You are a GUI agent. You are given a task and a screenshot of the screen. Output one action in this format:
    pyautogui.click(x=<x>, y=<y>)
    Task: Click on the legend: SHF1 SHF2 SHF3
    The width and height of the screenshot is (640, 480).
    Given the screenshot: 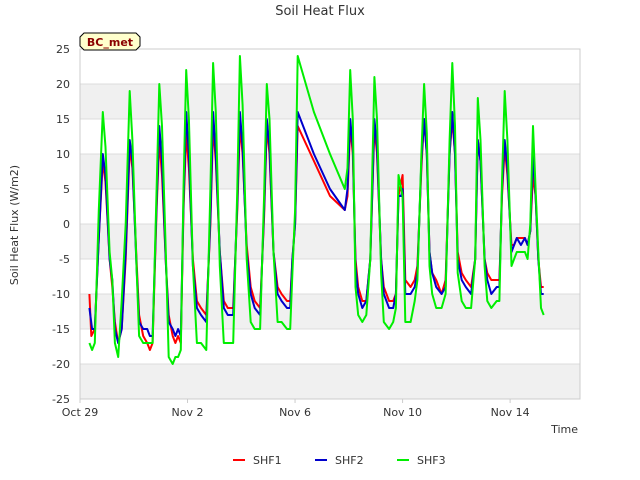 What is the action you would take?
    pyautogui.click(x=339, y=460)
    